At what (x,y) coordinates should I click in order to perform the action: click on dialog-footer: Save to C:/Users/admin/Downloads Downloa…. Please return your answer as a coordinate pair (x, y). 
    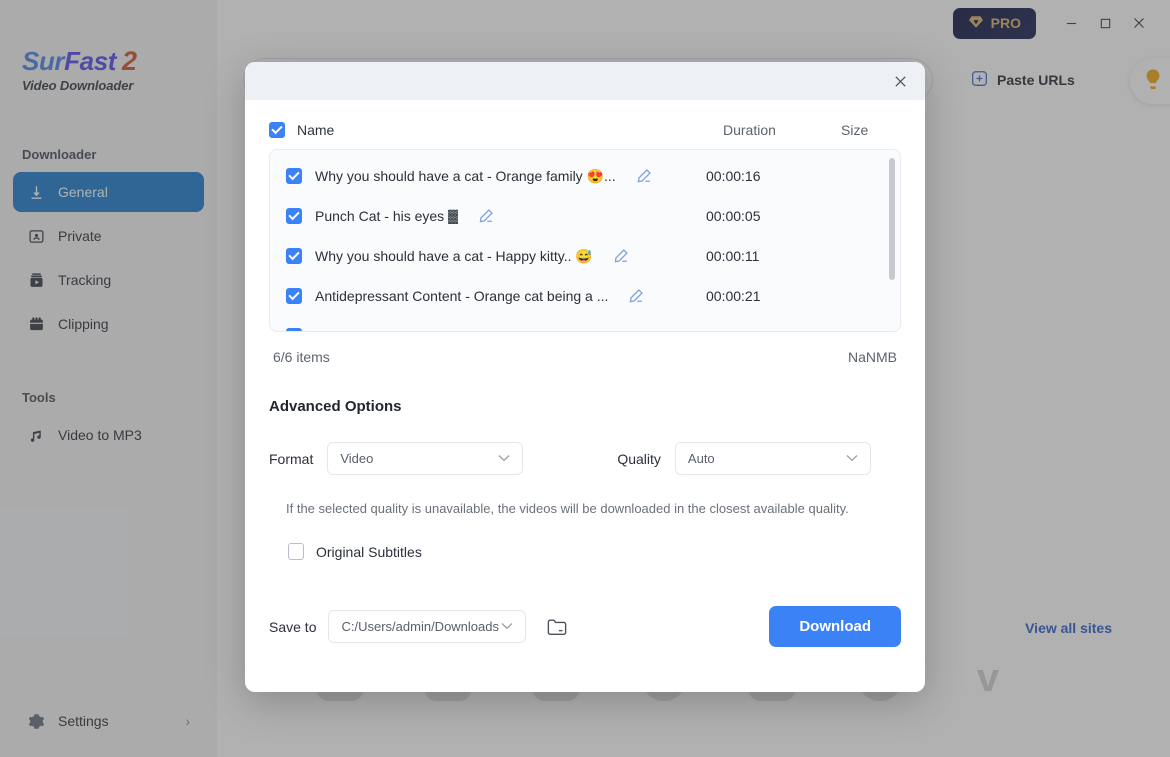
    Looking at the image, I should click on (585, 631).